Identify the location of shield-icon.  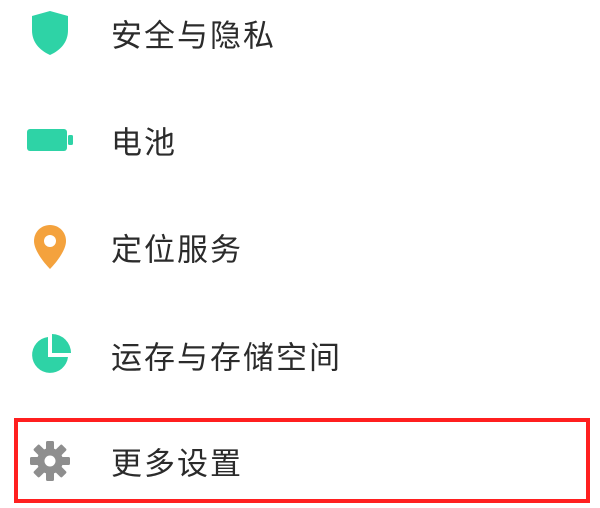
(50, 33).